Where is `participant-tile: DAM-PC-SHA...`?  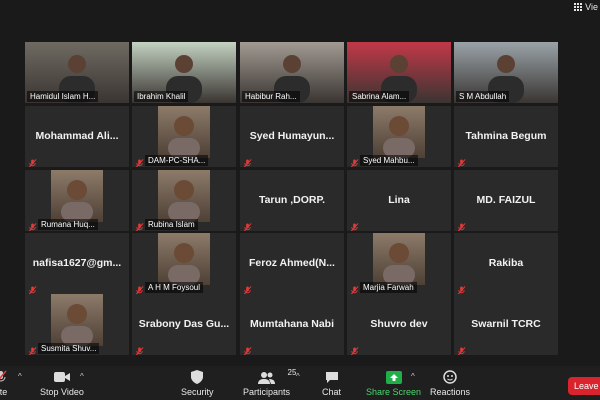 participant-tile: DAM-PC-SHA... is located at coordinates (184, 136).